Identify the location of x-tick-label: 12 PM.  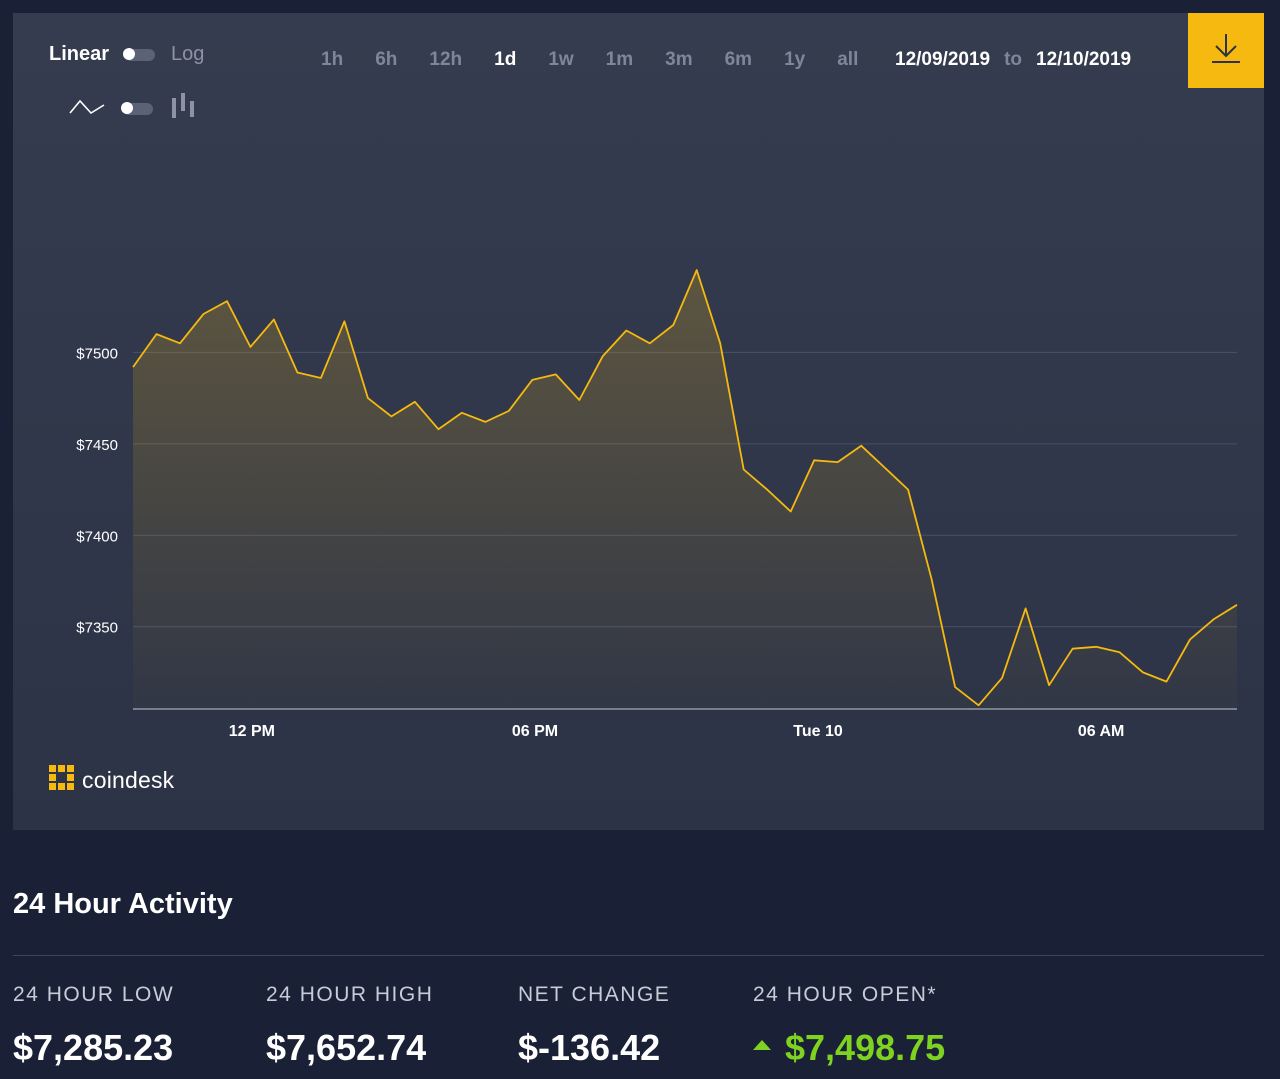
(252, 731).